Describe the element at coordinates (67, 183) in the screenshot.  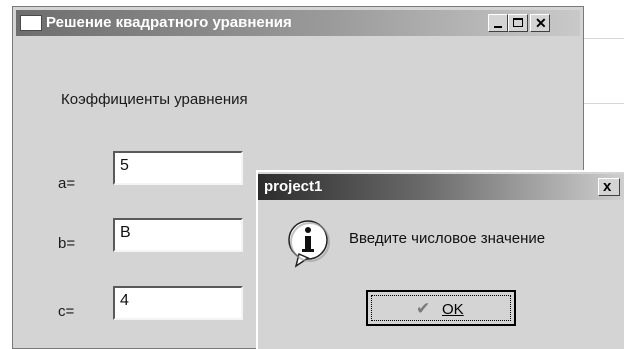
I see `field-a-label: a=` at that location.